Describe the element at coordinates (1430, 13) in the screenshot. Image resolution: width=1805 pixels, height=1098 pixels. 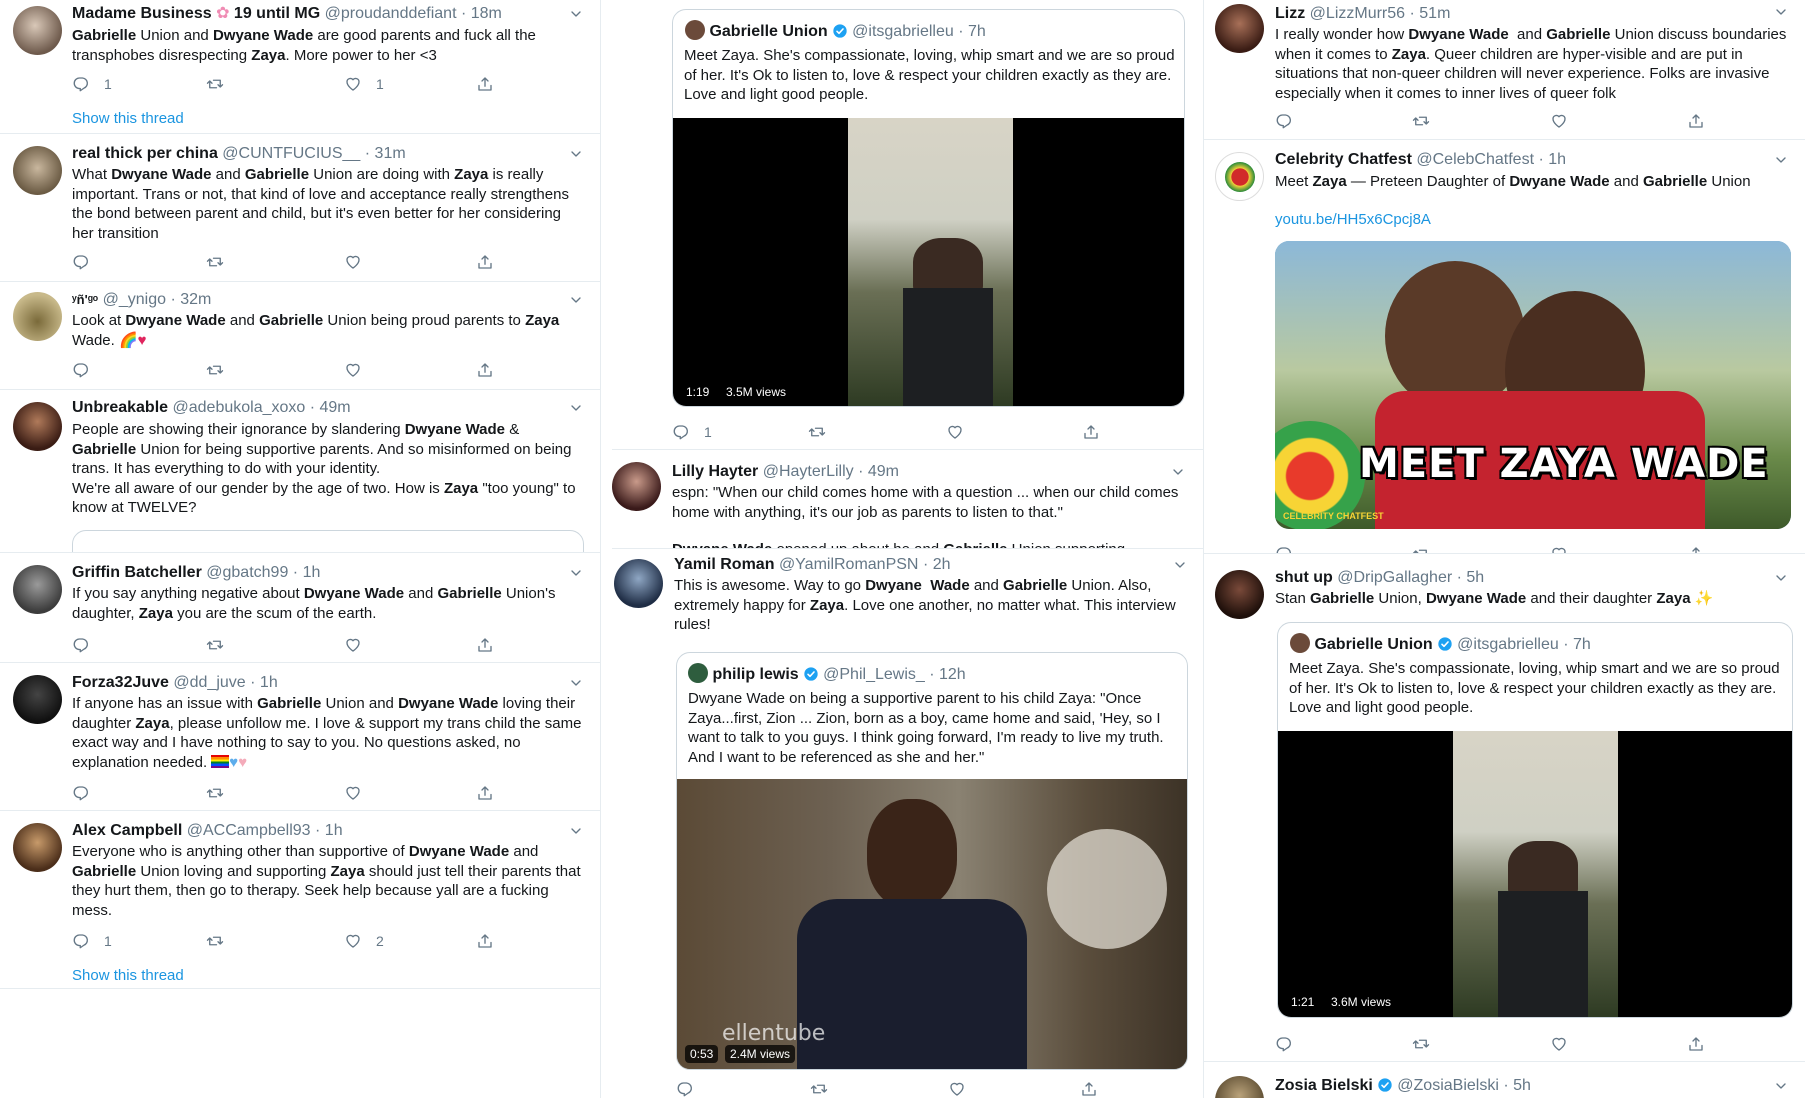
I see `timestamp: · 51m` at that location.